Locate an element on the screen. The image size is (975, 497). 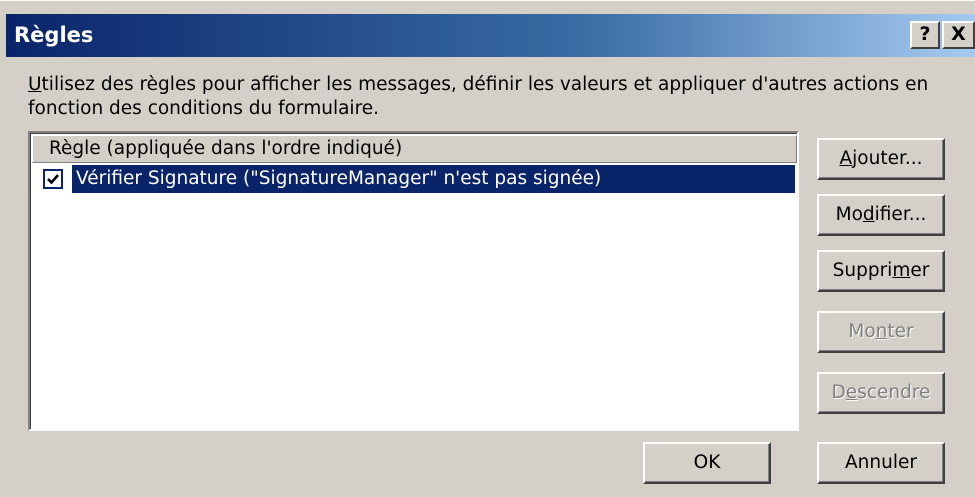
up-label-pre: Mo is located at coordinates (862, 331).